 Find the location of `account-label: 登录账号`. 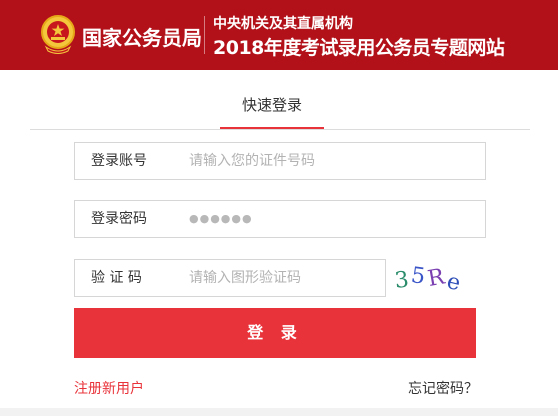

account-label: 登录账号 is located at coordinates (119, 161).